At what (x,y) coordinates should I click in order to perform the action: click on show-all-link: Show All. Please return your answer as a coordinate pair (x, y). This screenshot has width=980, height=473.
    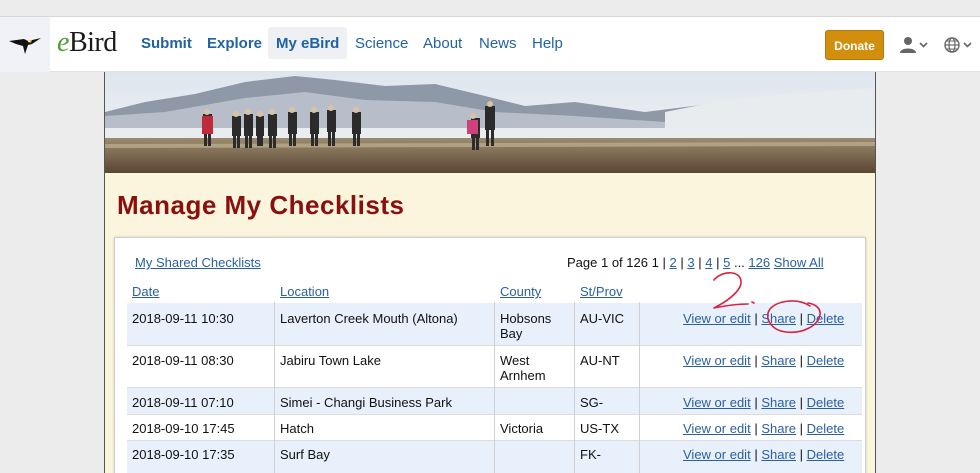
    Looking at the image, I should click on (799, 262).